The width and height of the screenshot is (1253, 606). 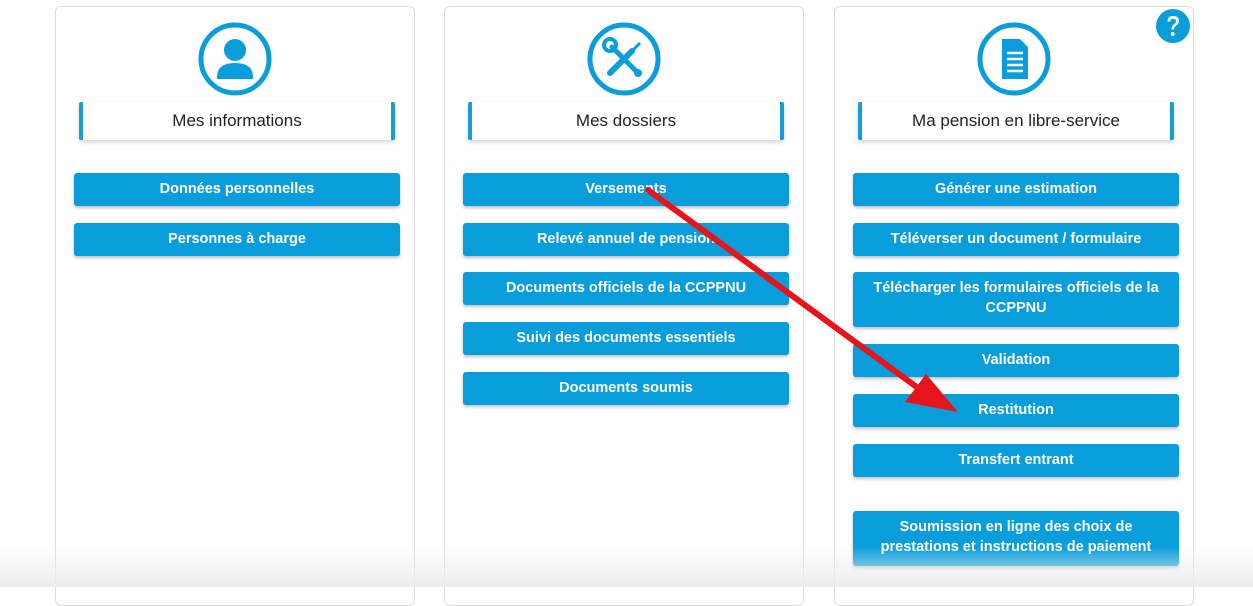 What do you see at coordinates (1016, 121) in the screenshot?
I see `card-title: Ma pension en libre-service` at bounding box center [1016, 121].